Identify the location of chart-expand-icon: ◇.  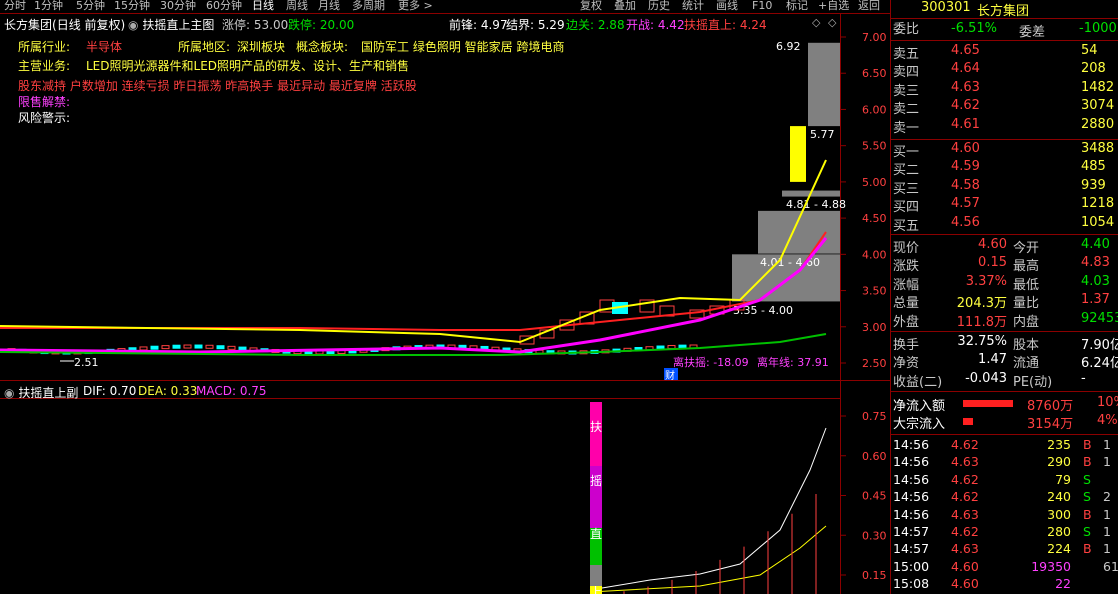
(816, 22).